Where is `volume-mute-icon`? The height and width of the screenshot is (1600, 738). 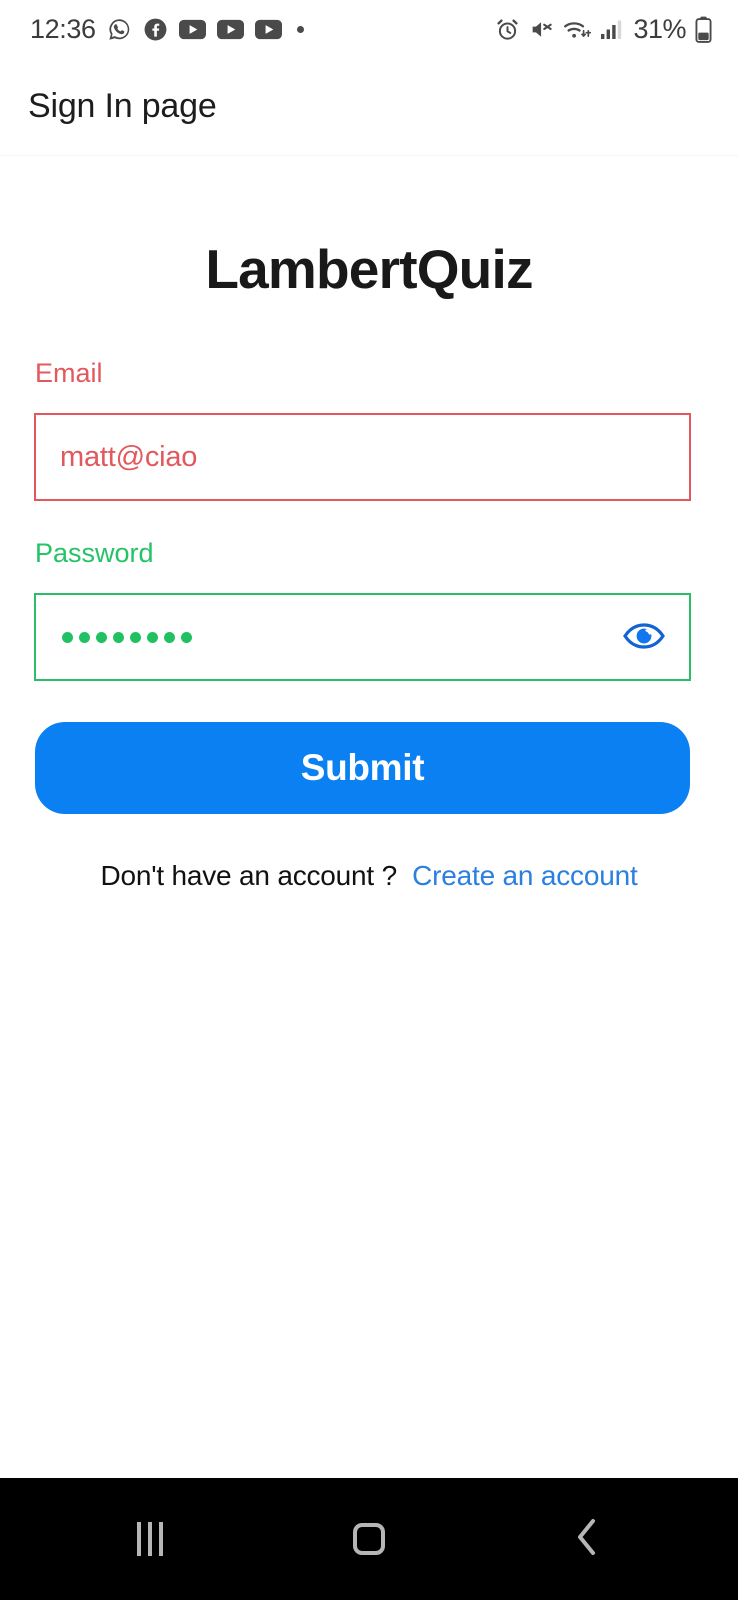
volume-mute-icon is located at coordinates (541, 29).